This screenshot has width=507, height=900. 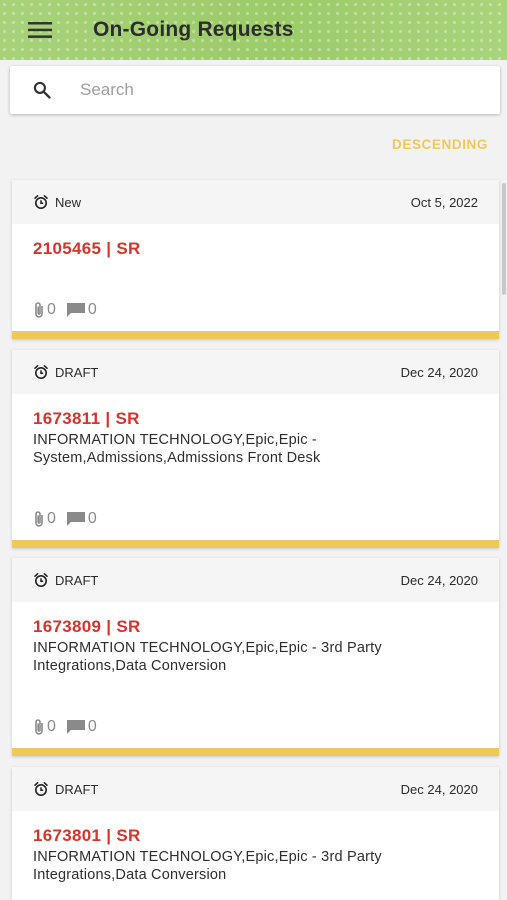 I want to click on request-id: 1673801 | SR, so click(x=87, y=835).